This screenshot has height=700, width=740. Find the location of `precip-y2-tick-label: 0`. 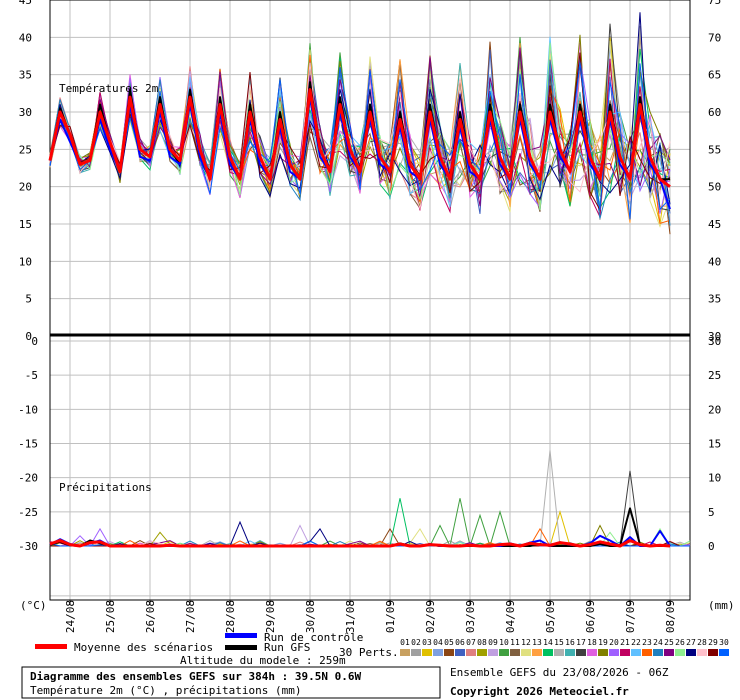

precip-y2-tick-label: 0 is located at coordinates (711, 546).